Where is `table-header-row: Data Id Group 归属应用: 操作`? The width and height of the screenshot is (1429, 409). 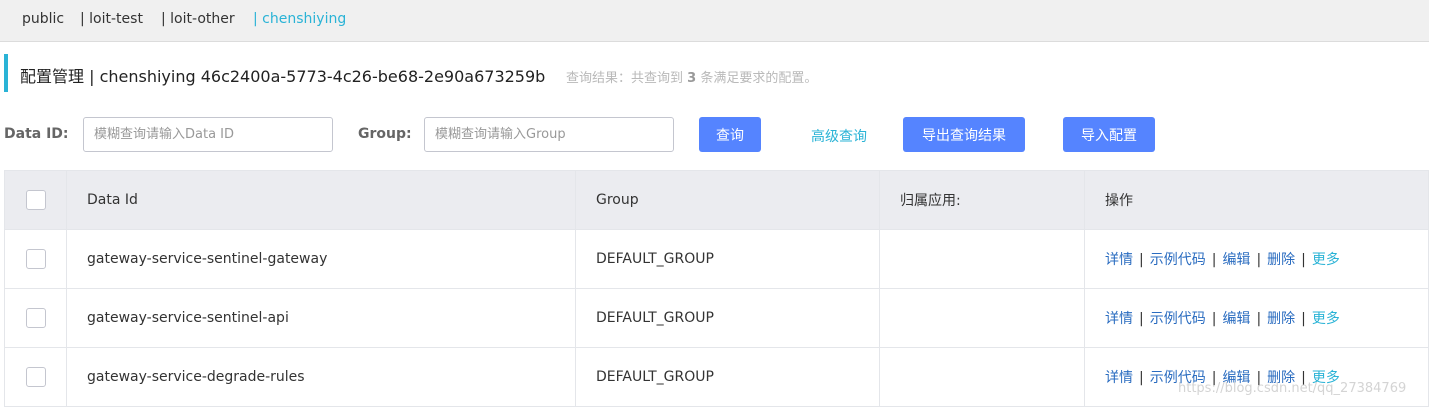 table-header-row: Data Id Group 归属应用: 操作 is located at coordinates (716, 200).